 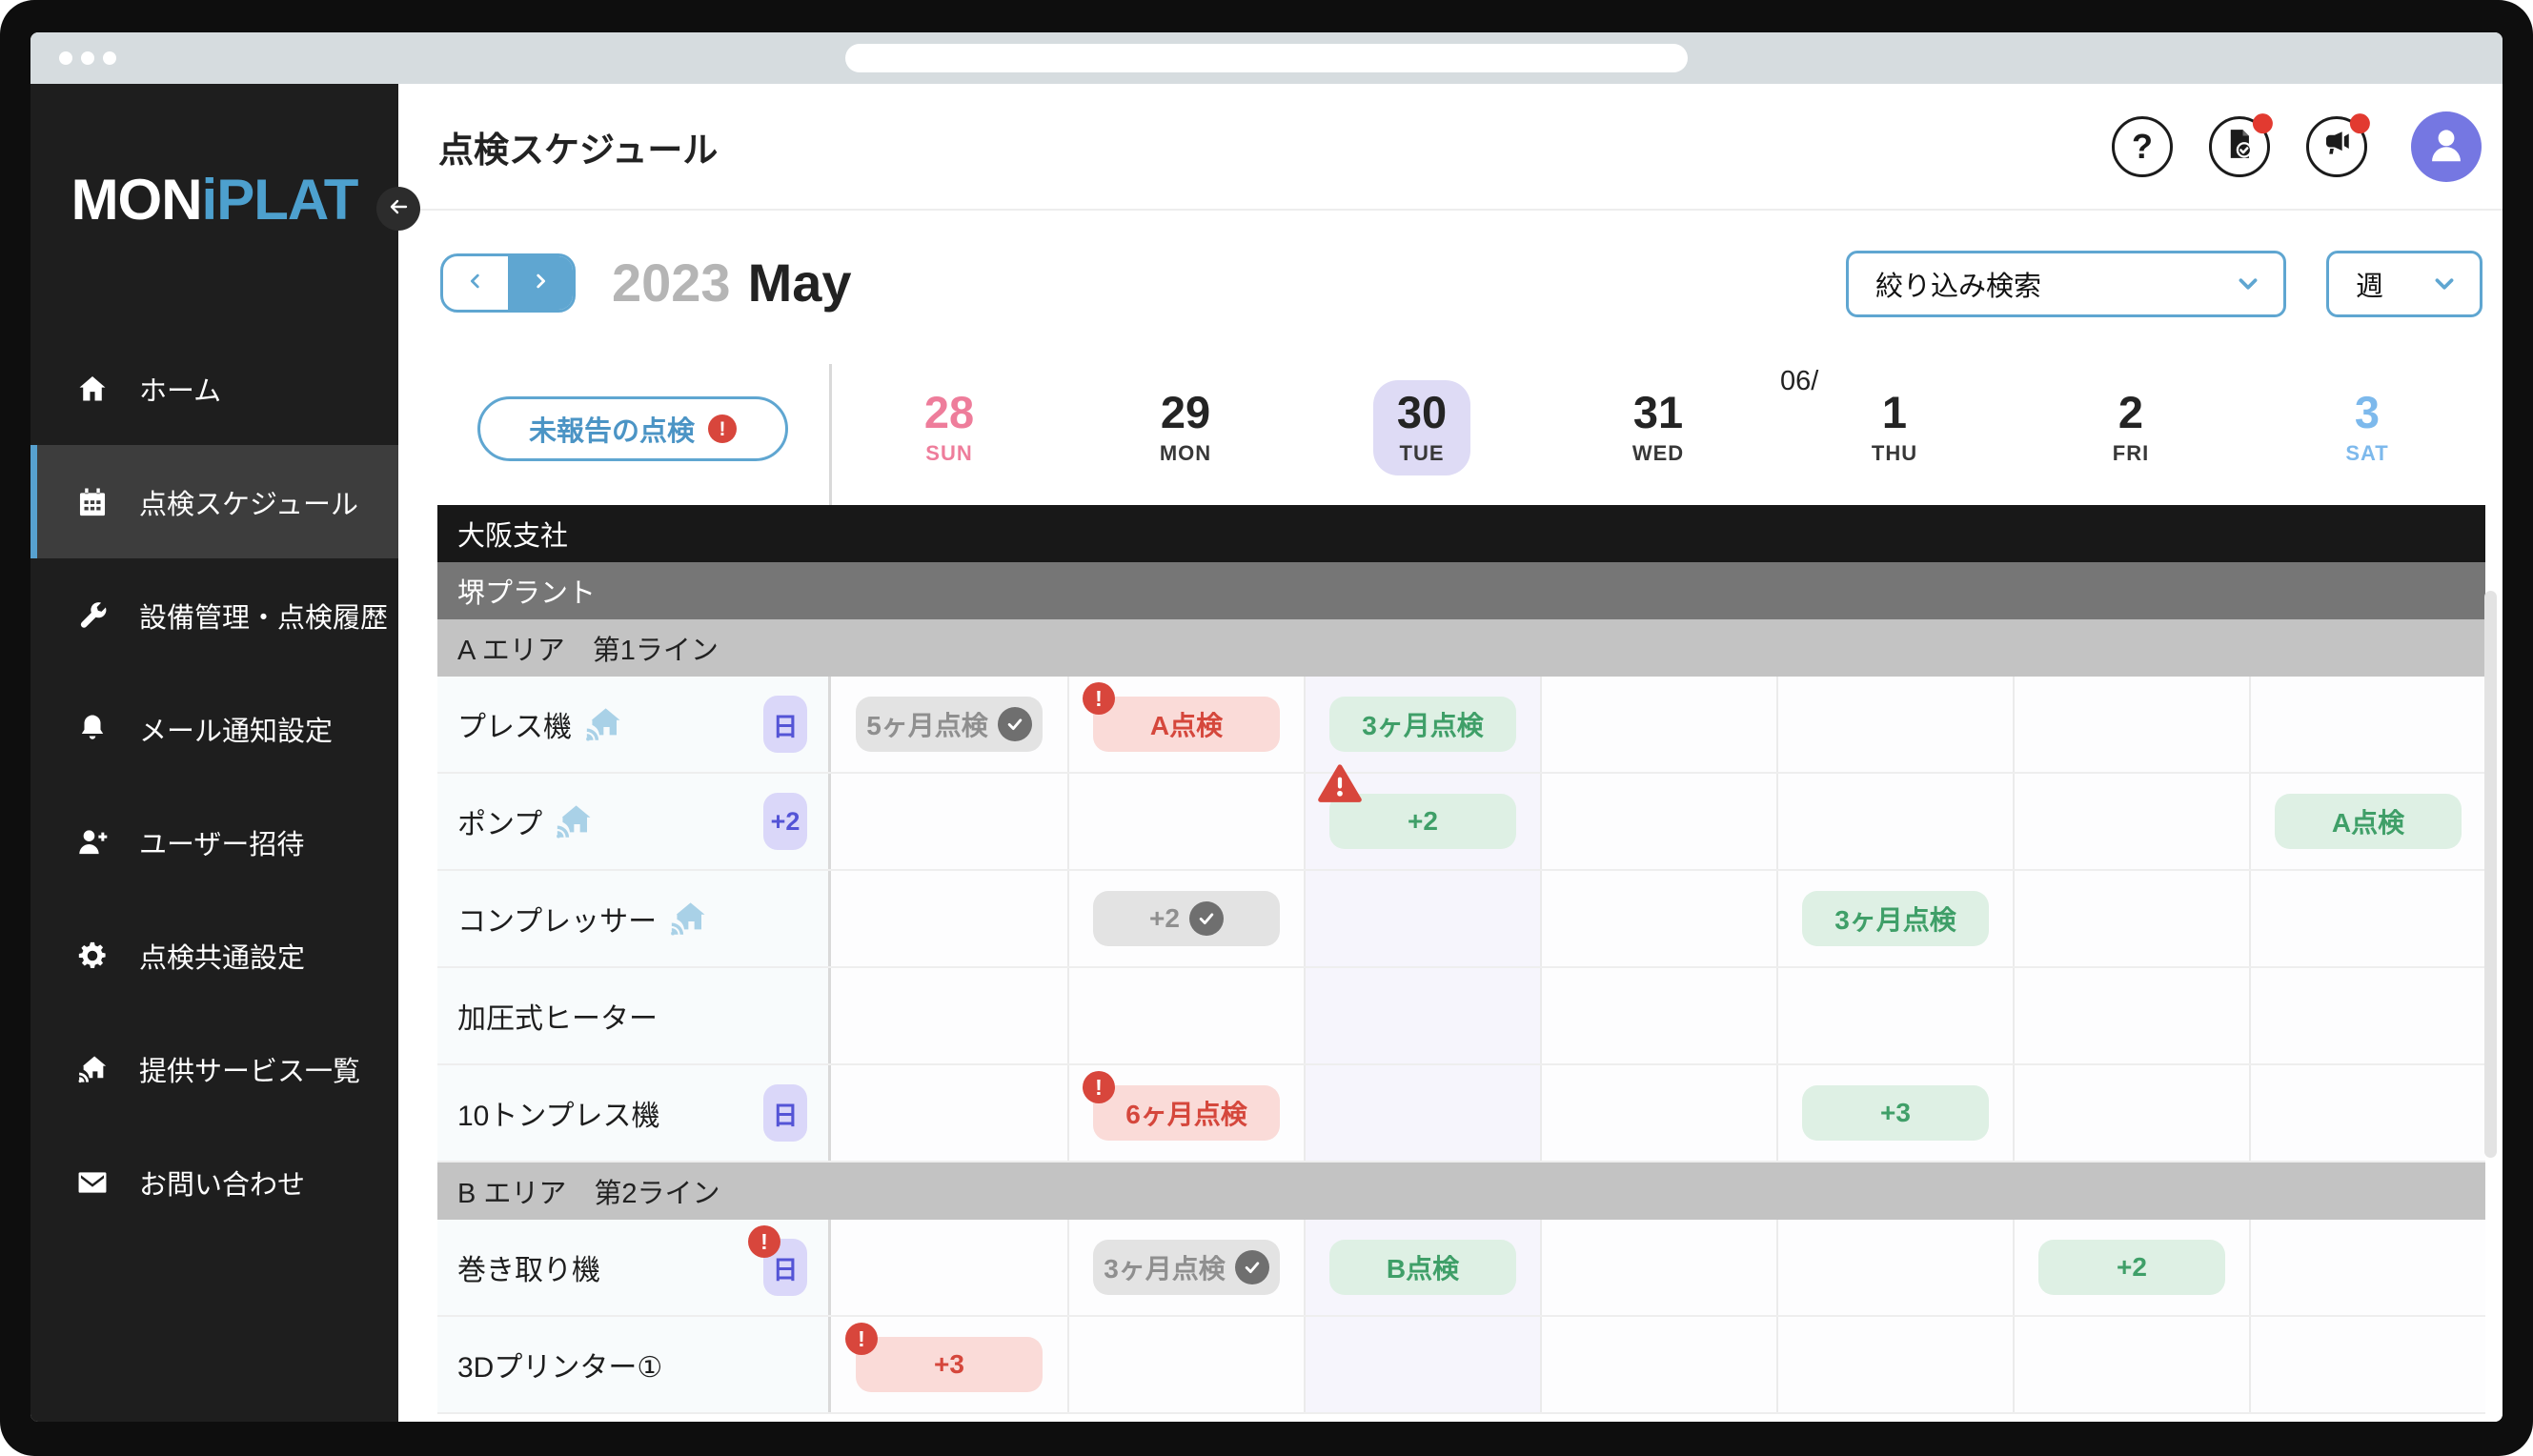 What do you see at coordinates (92, 842) in the screenshot?
I see `user-plus-icon` at bounding box center [92, 842].